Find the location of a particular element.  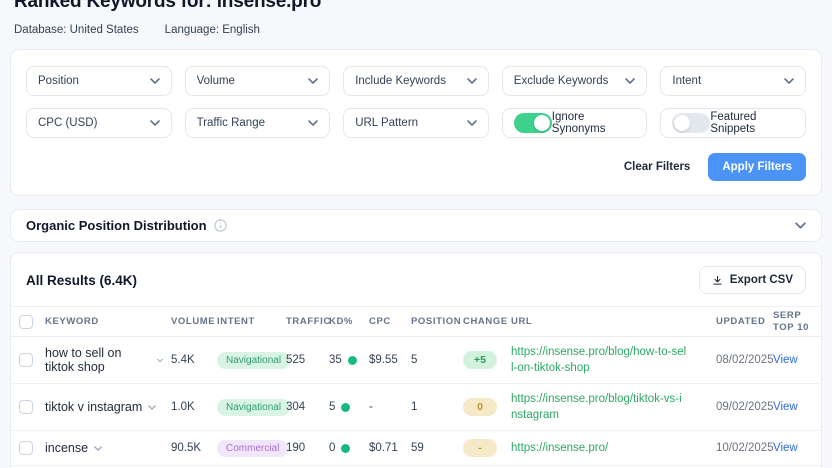

keyword-cell: tiktok v instagram is located at coordinates (108, 407).